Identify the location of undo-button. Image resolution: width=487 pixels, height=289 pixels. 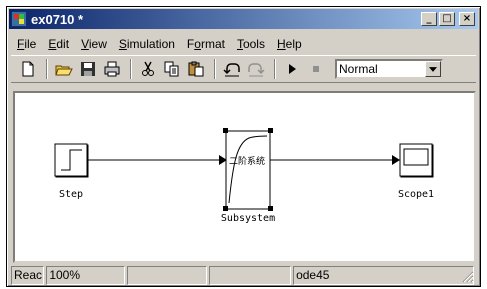
(232, 69).